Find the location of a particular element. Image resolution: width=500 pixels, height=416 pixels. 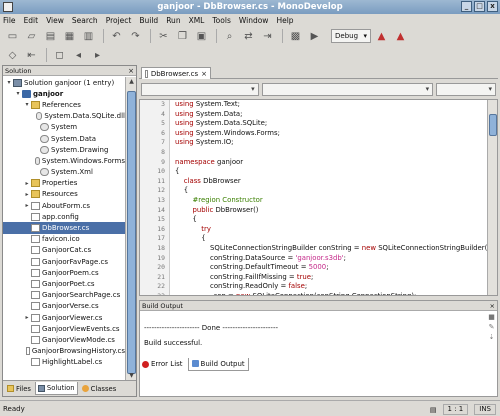

editor-tab-dbbrowser: DbBrowser.cs × is located at coordinates (176, 73).